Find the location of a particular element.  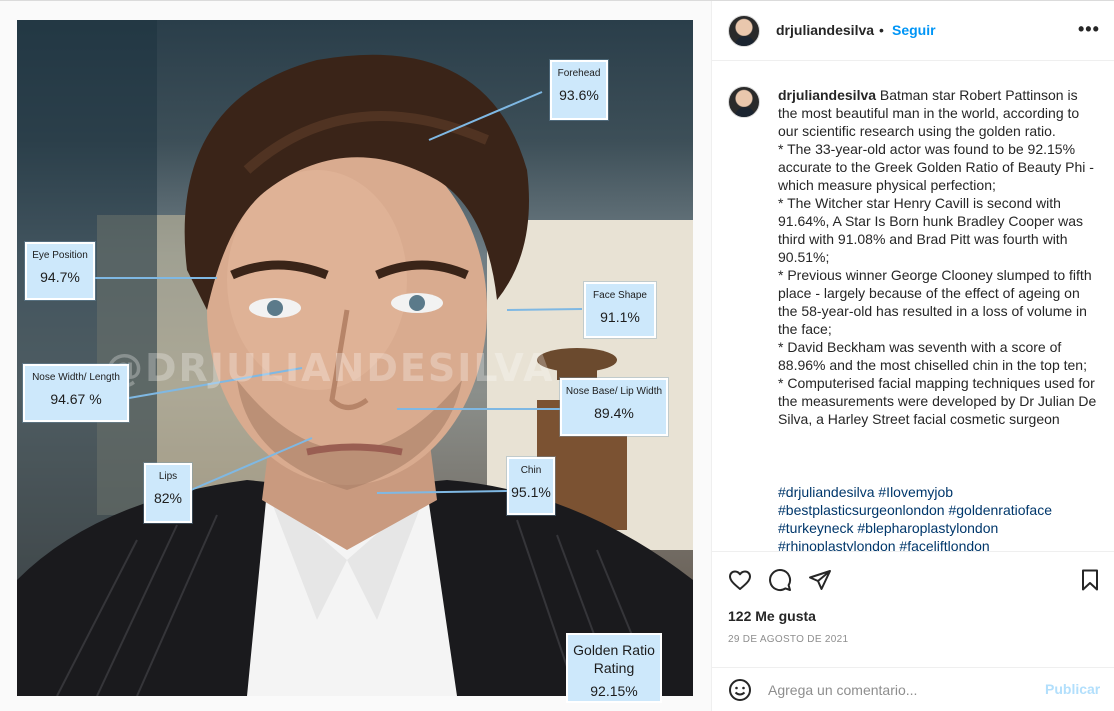

label-value: 94.67 % is located at coordinates (76, 399).